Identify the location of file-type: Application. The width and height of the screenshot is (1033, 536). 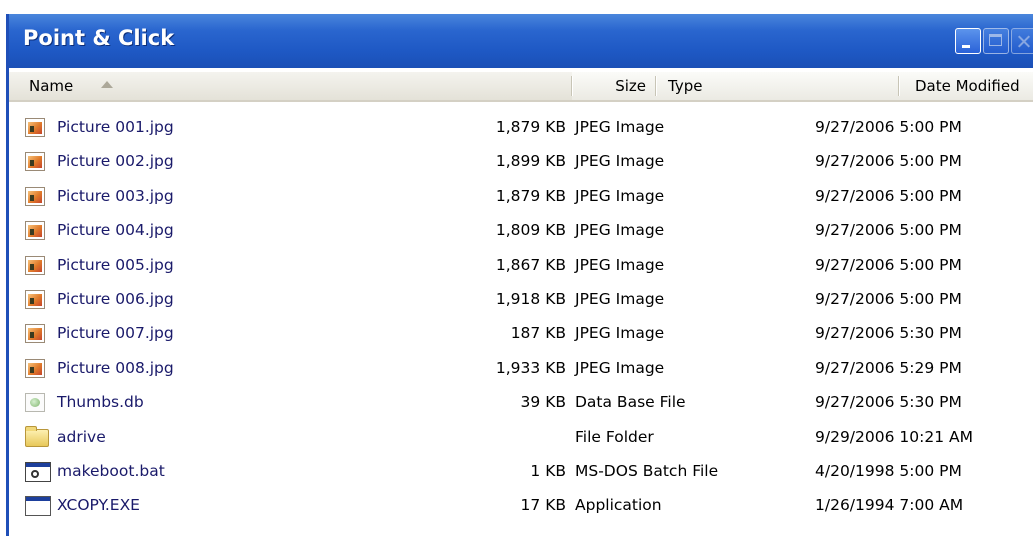
(618, 505).